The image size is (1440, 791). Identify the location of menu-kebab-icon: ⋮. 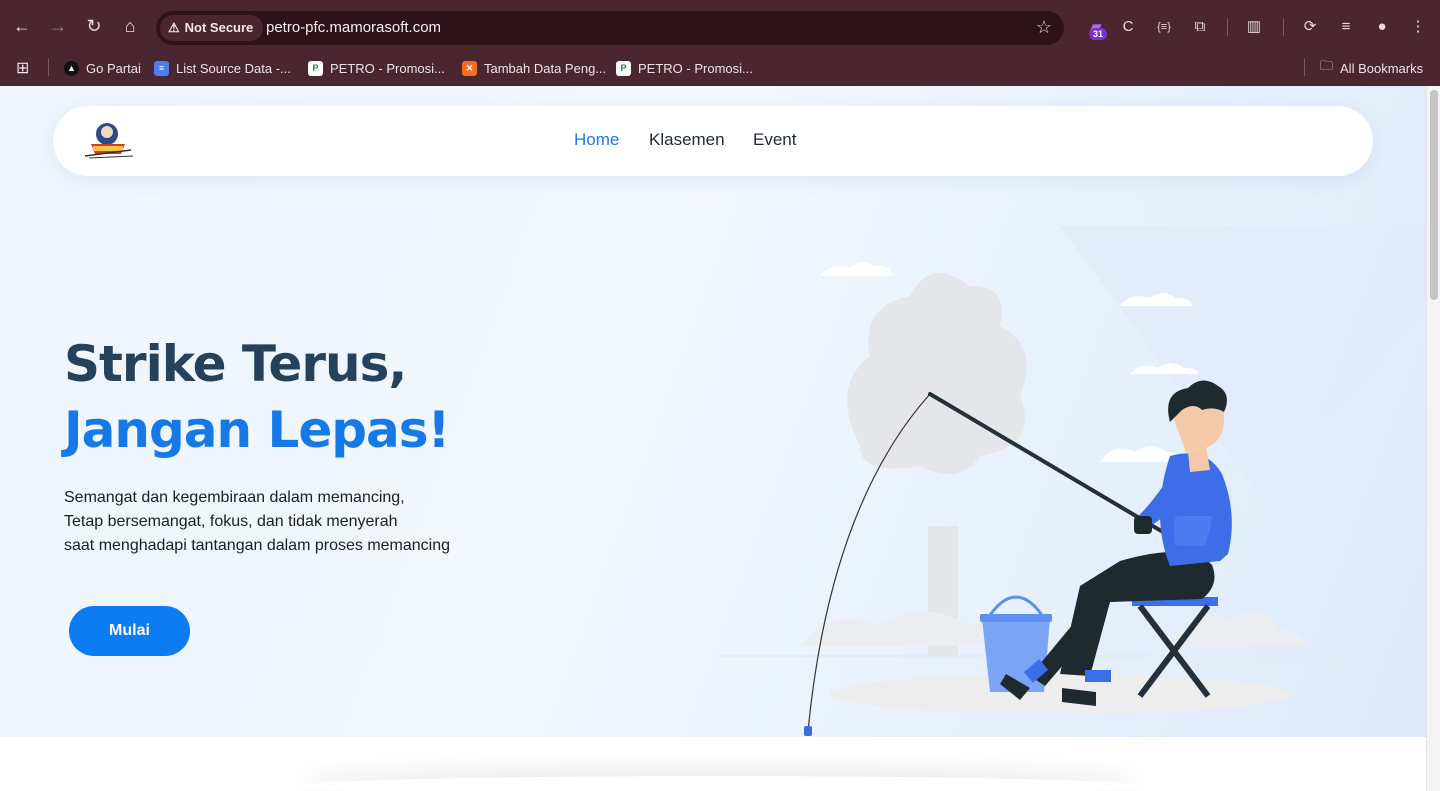
(1418, 27).